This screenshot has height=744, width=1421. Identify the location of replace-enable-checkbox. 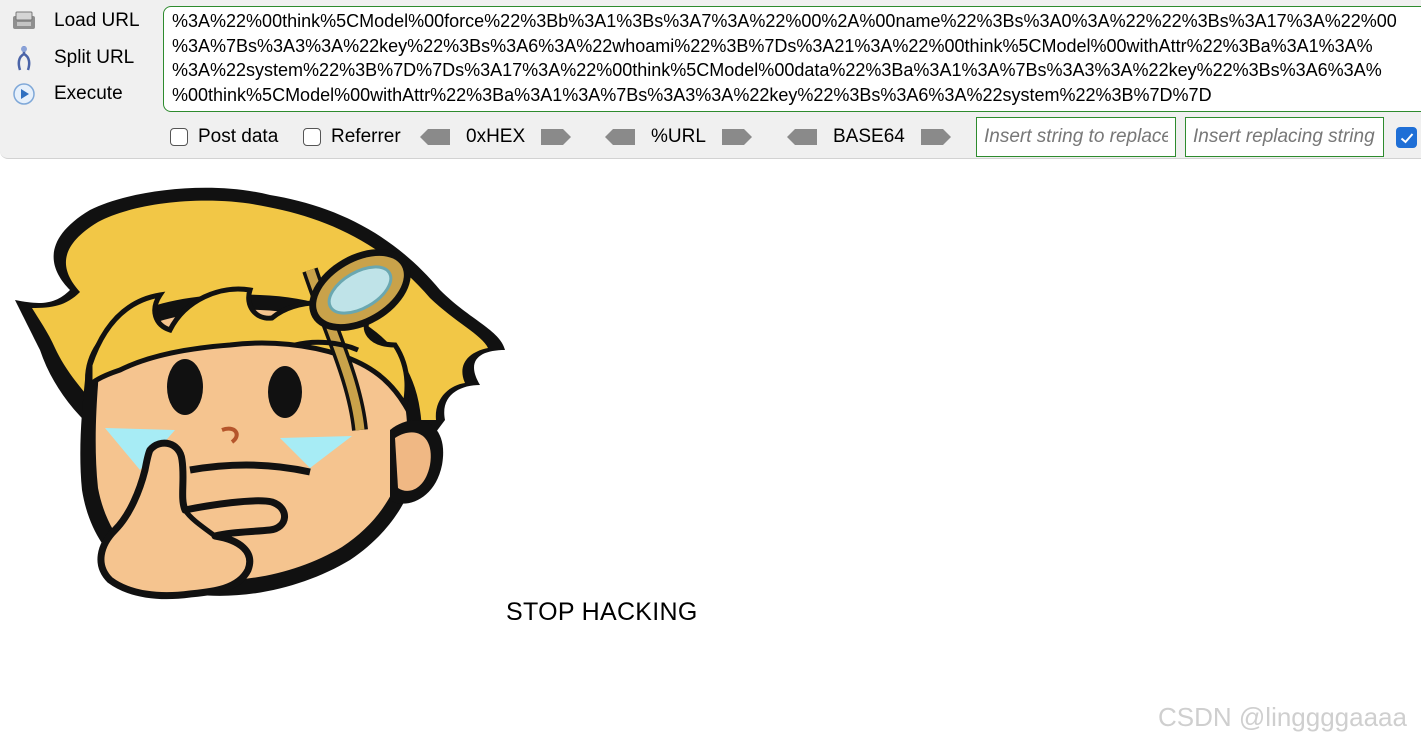
(1406, 137).